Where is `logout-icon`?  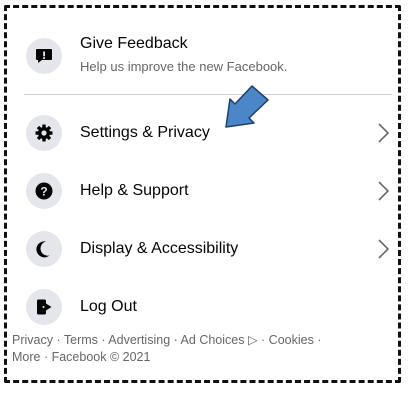
logout-icon is located at coordinates (44, 307).